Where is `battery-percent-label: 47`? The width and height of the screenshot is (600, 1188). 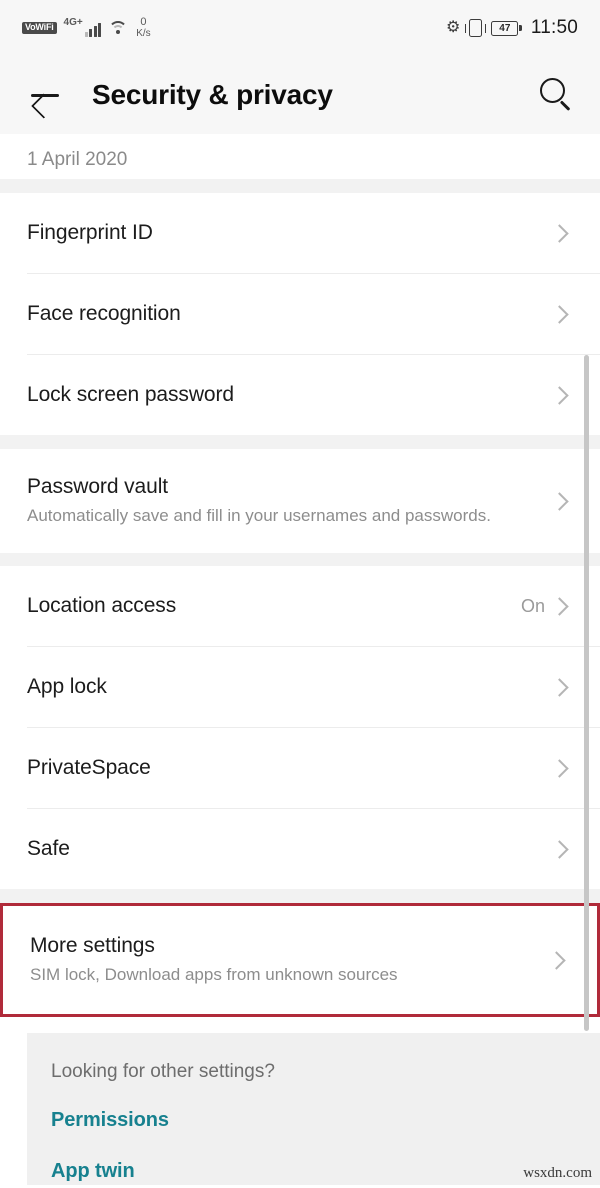 battery-percent-label: 47 is located at coordinates (505, 28).